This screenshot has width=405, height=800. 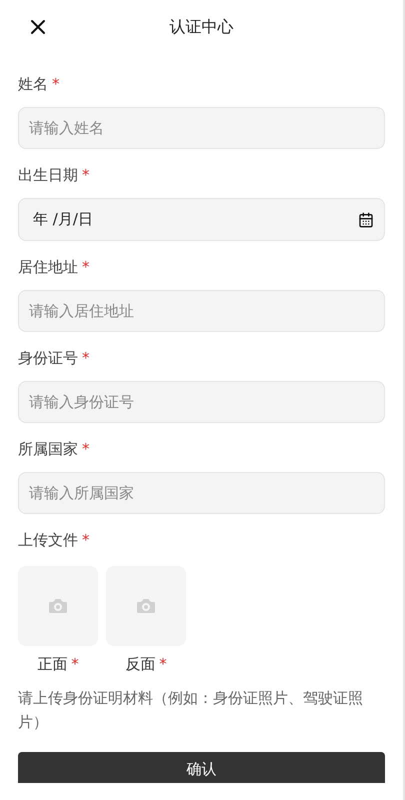 I want to click on date-field: 年 /月/日, so click(x=201, y=219).